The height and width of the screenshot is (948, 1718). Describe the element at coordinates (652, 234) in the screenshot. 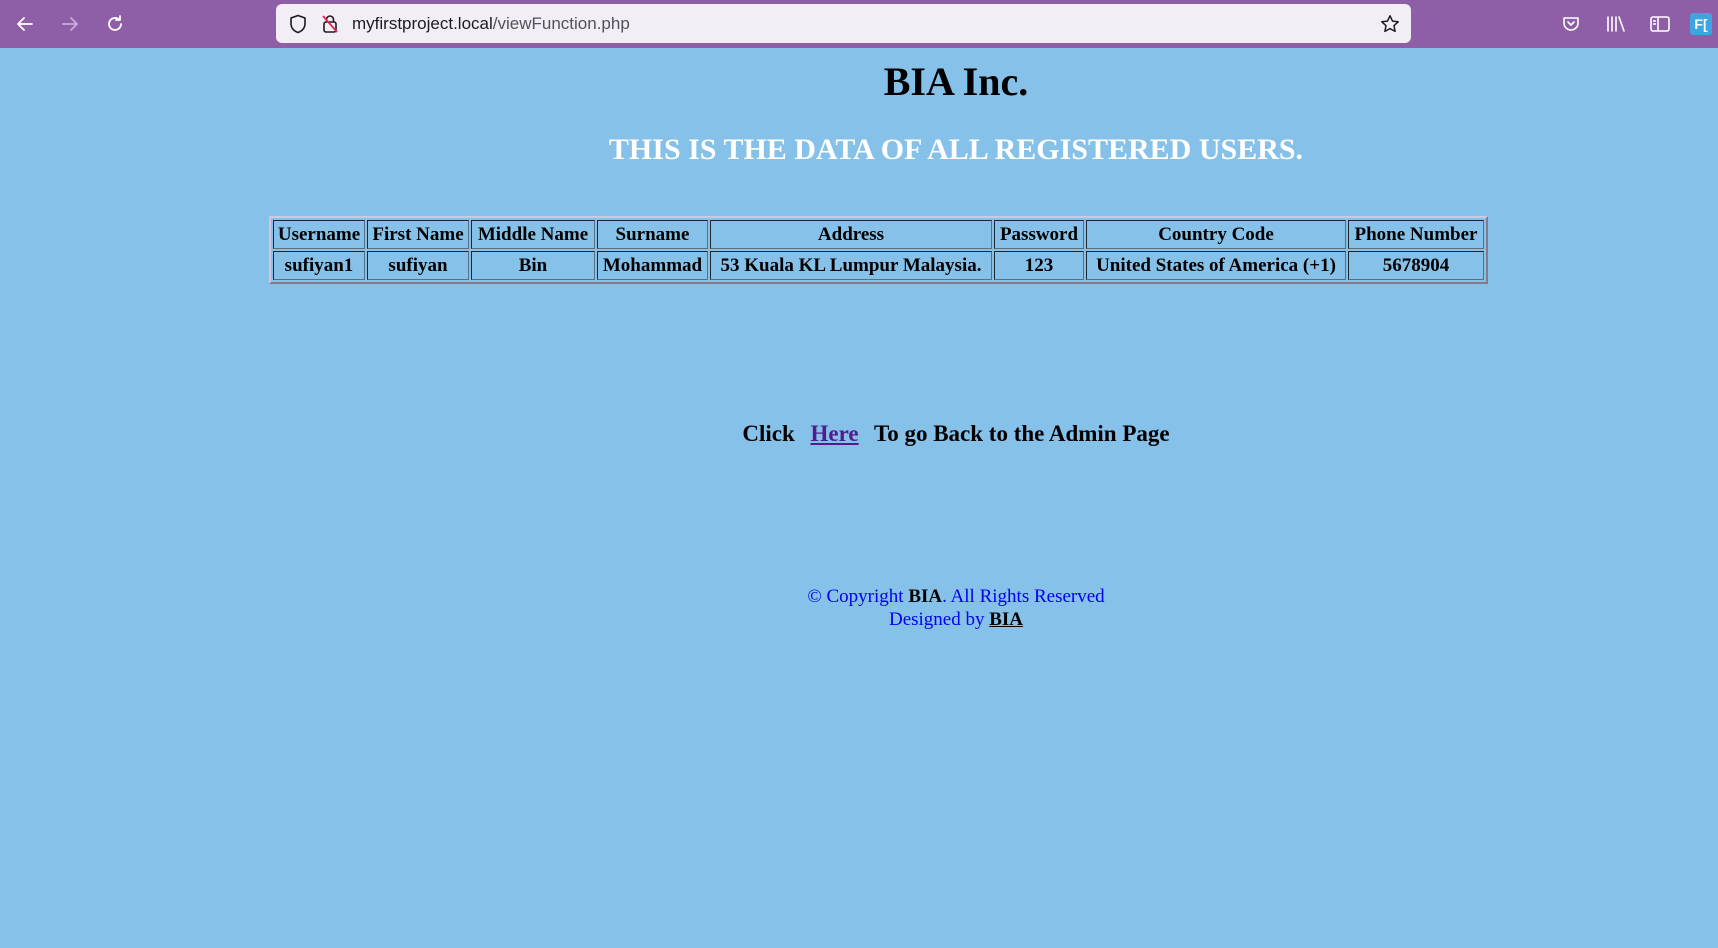

I see `col-surname-header: Surname` at that location.